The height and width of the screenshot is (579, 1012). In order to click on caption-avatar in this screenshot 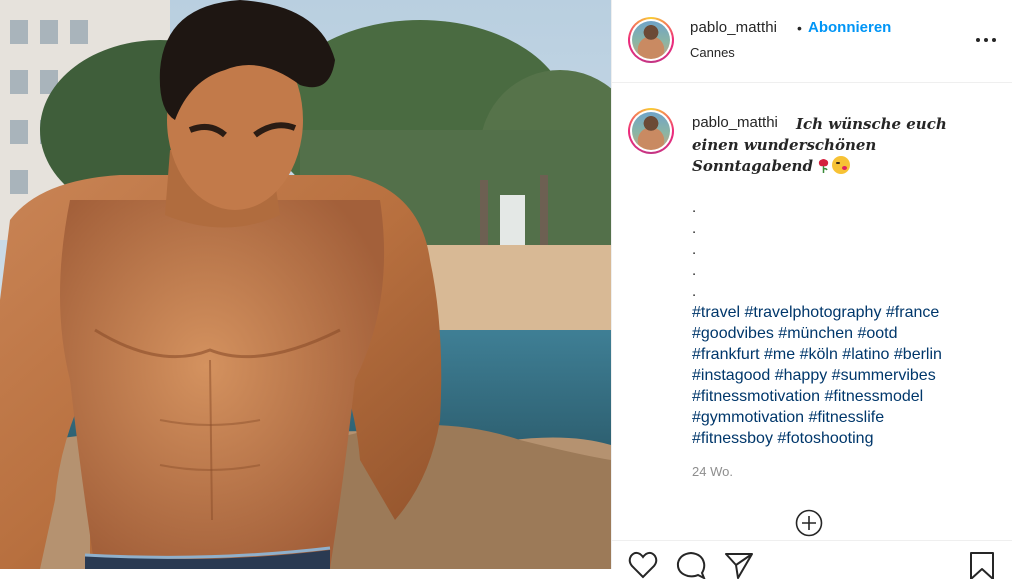, I will do `click(651, 131)`.